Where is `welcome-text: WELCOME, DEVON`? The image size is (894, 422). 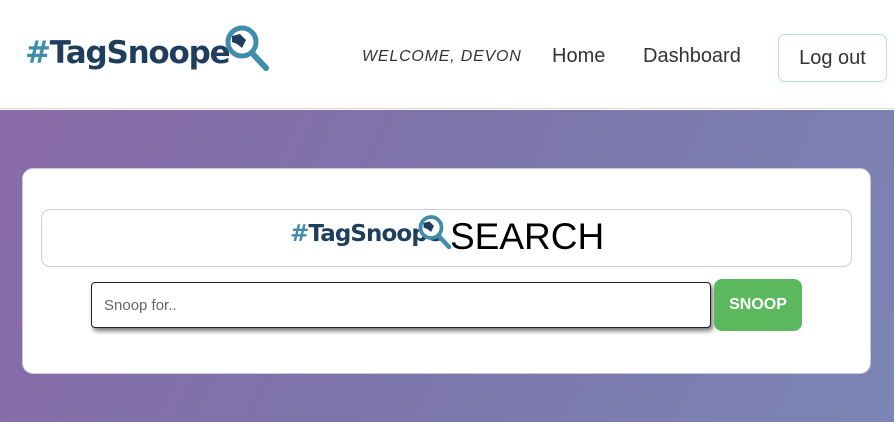
welcome-text: WELCOME, DEVON is located at coordinates (442, 56).